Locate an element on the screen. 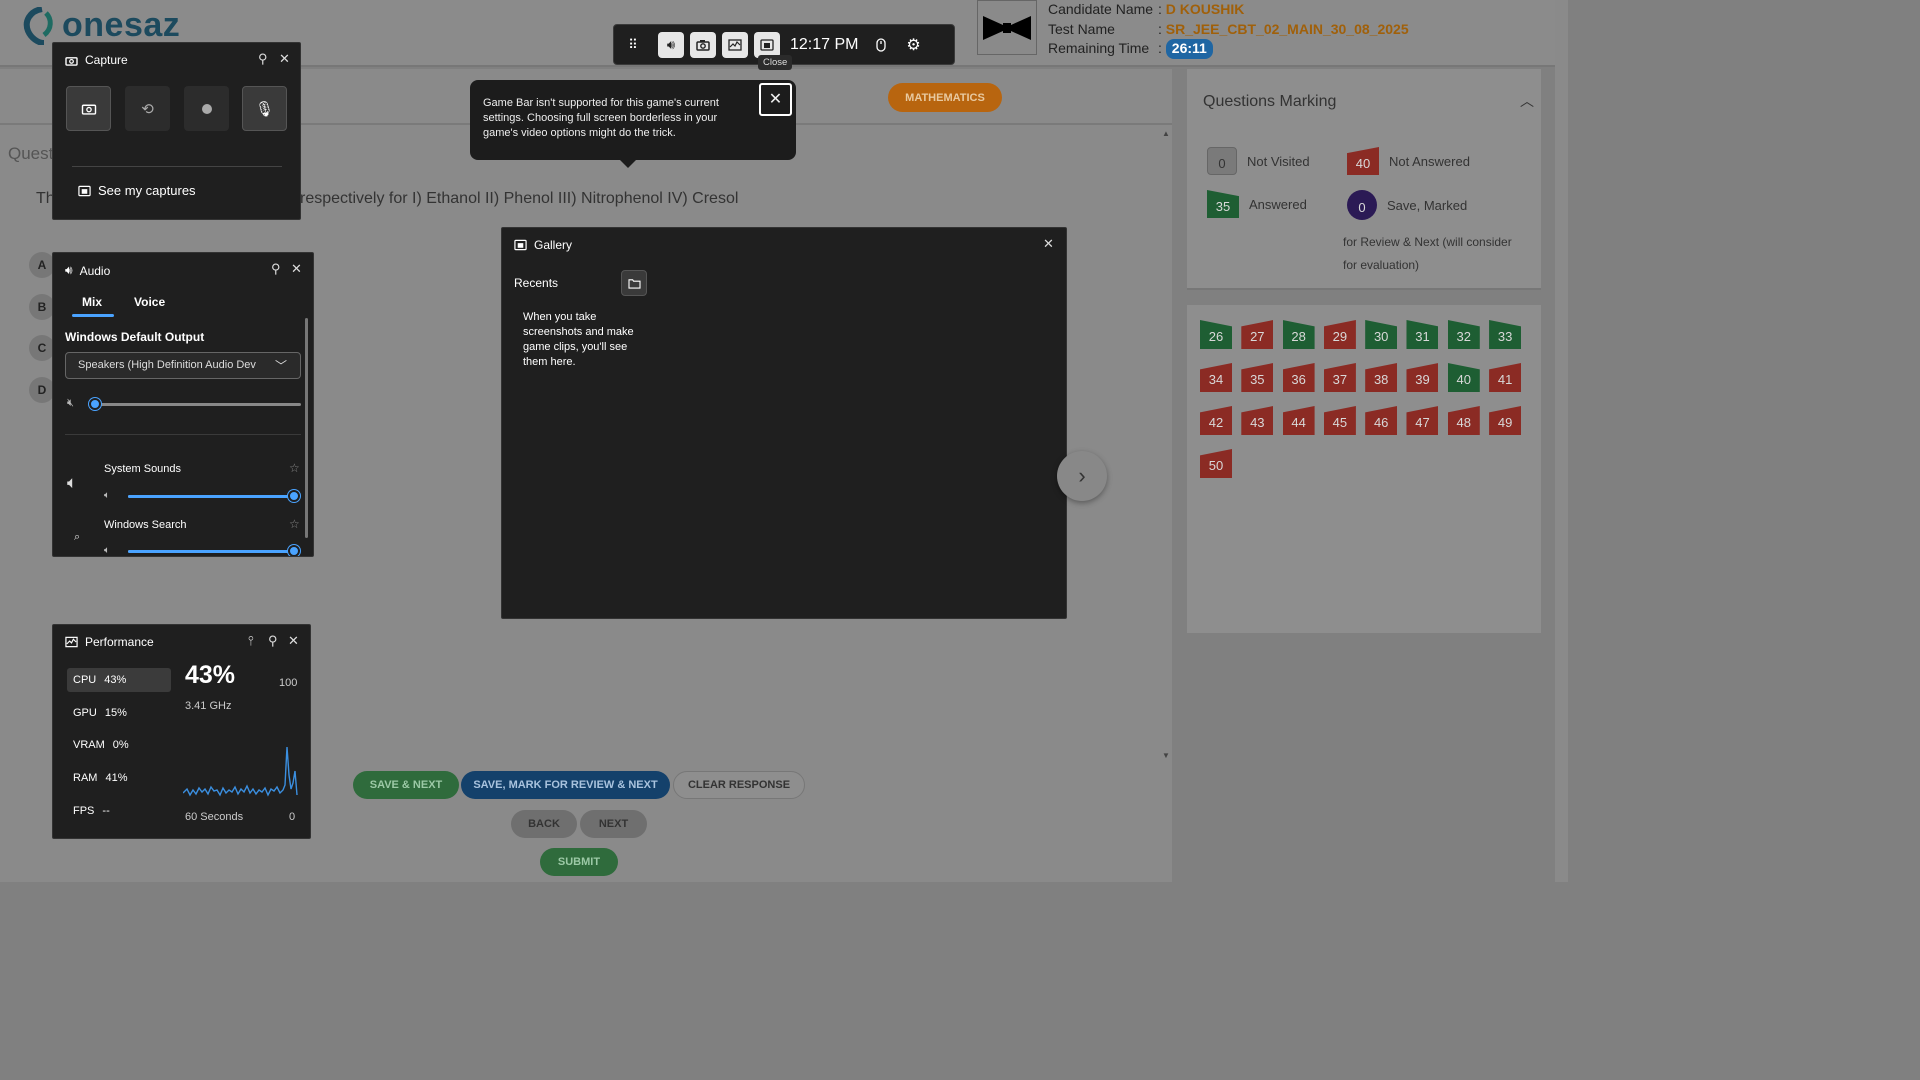 Image resolution: width=1920 pixels, height=1080 pixels. question-29-button: 29 is located at coordinates (1339, 334).